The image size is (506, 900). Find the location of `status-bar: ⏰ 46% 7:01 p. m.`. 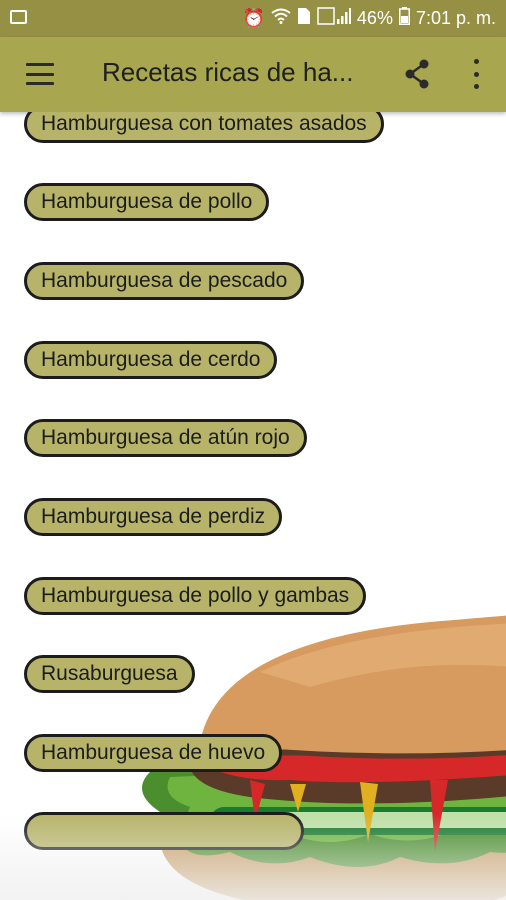

status-bar: ⏰ 46% 7:01 p. m. is located at coordinates (253, 18).